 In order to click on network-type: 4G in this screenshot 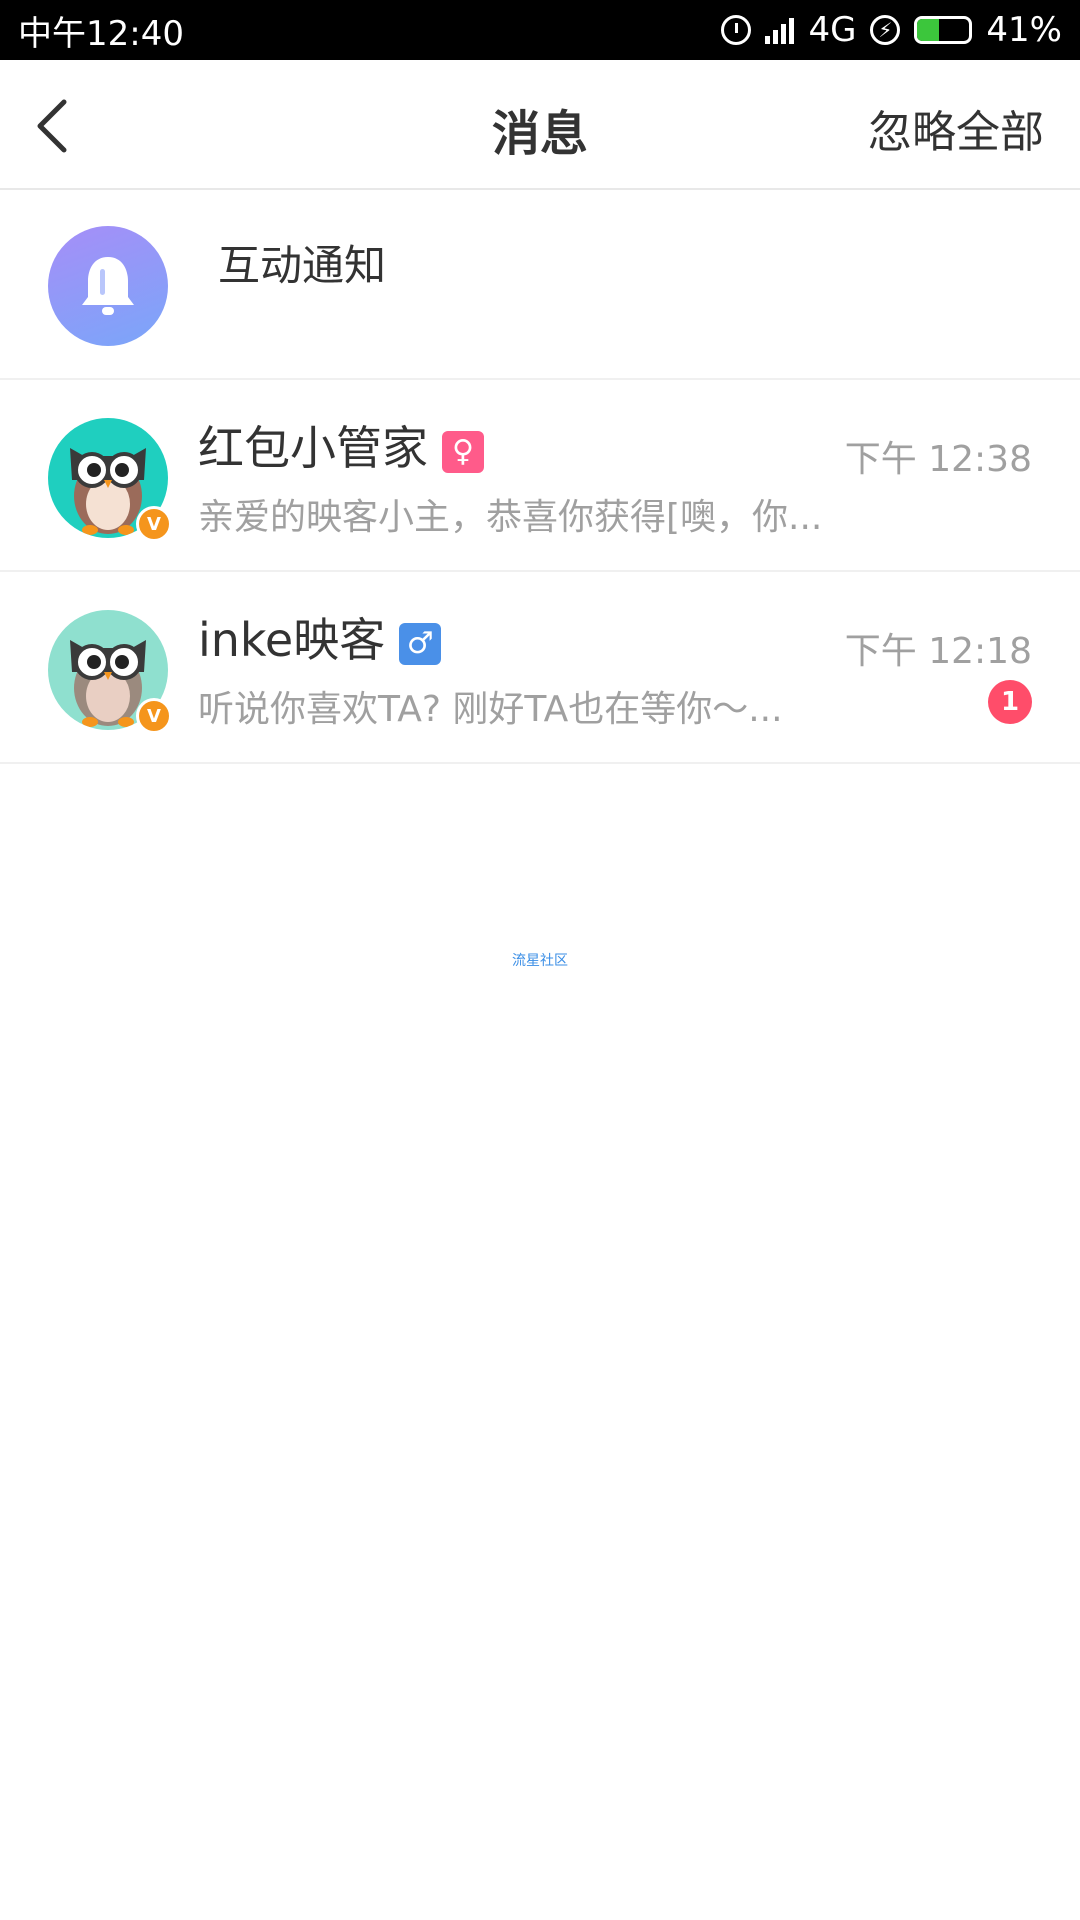, I will do `click(832, 30)`.